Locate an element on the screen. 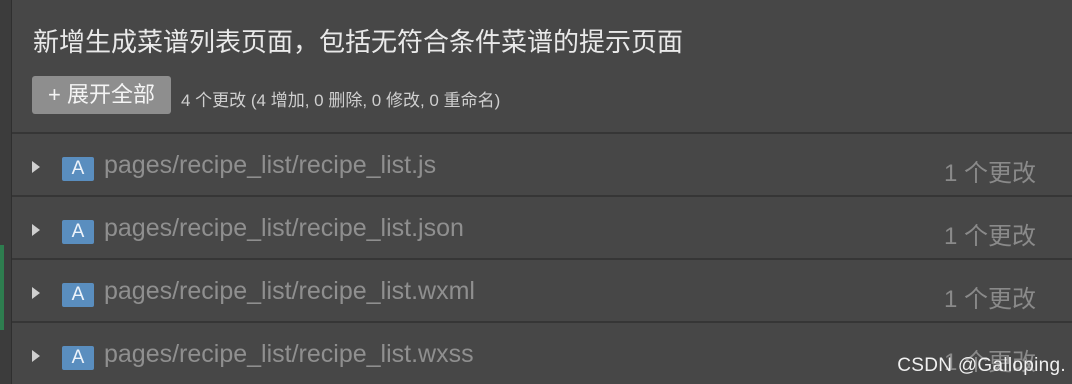 The image size is (1072, 384). csdn-watermark: CSDN @Galloping. is located at coordinates (981, 365).